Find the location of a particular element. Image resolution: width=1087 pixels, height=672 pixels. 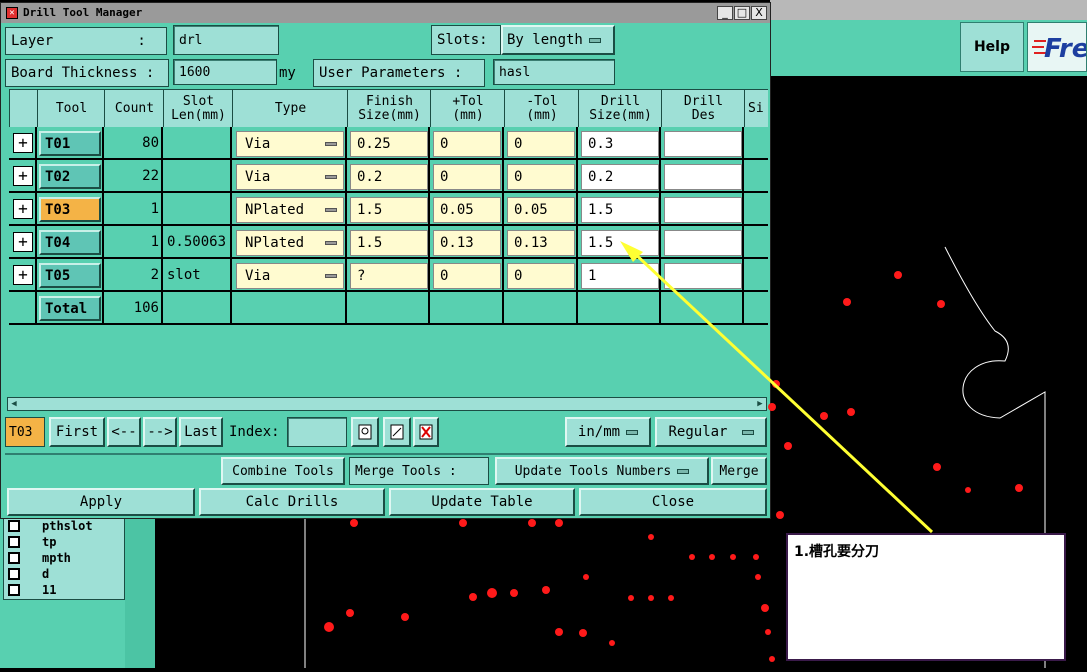

finish-size-input: ? is located at coordinates (389, 276).